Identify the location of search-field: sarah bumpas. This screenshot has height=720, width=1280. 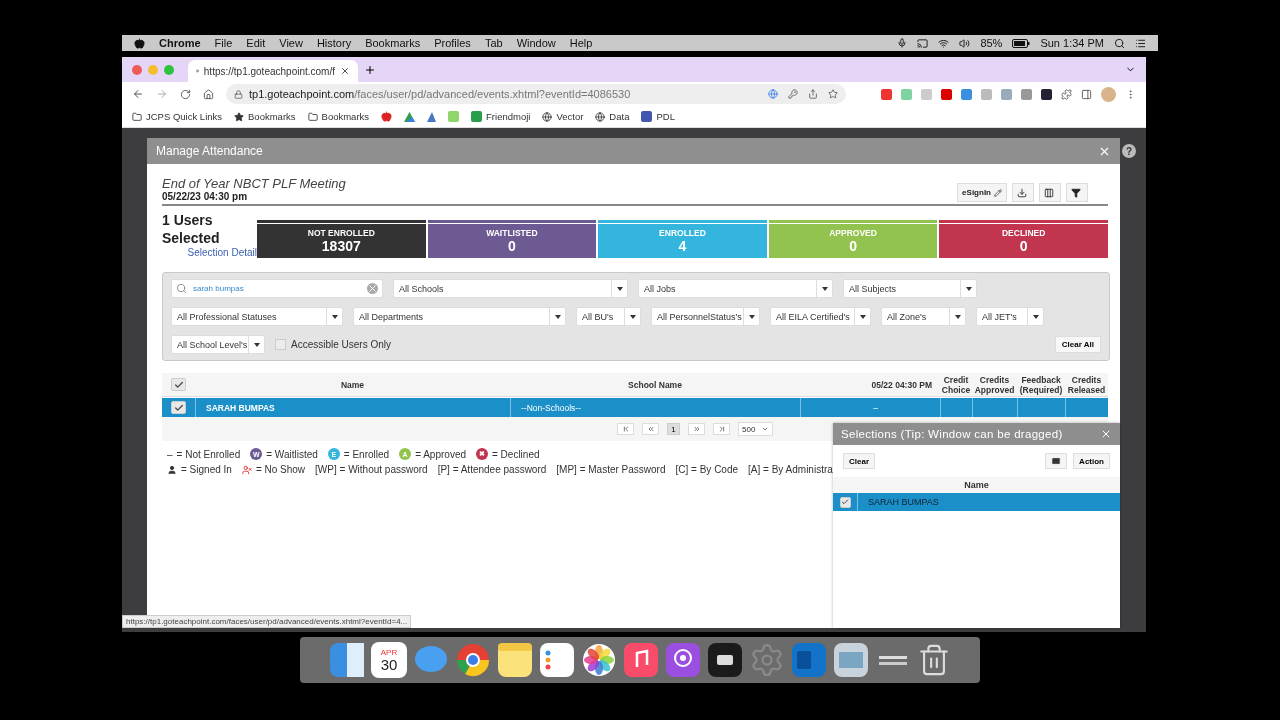
(277, 288).